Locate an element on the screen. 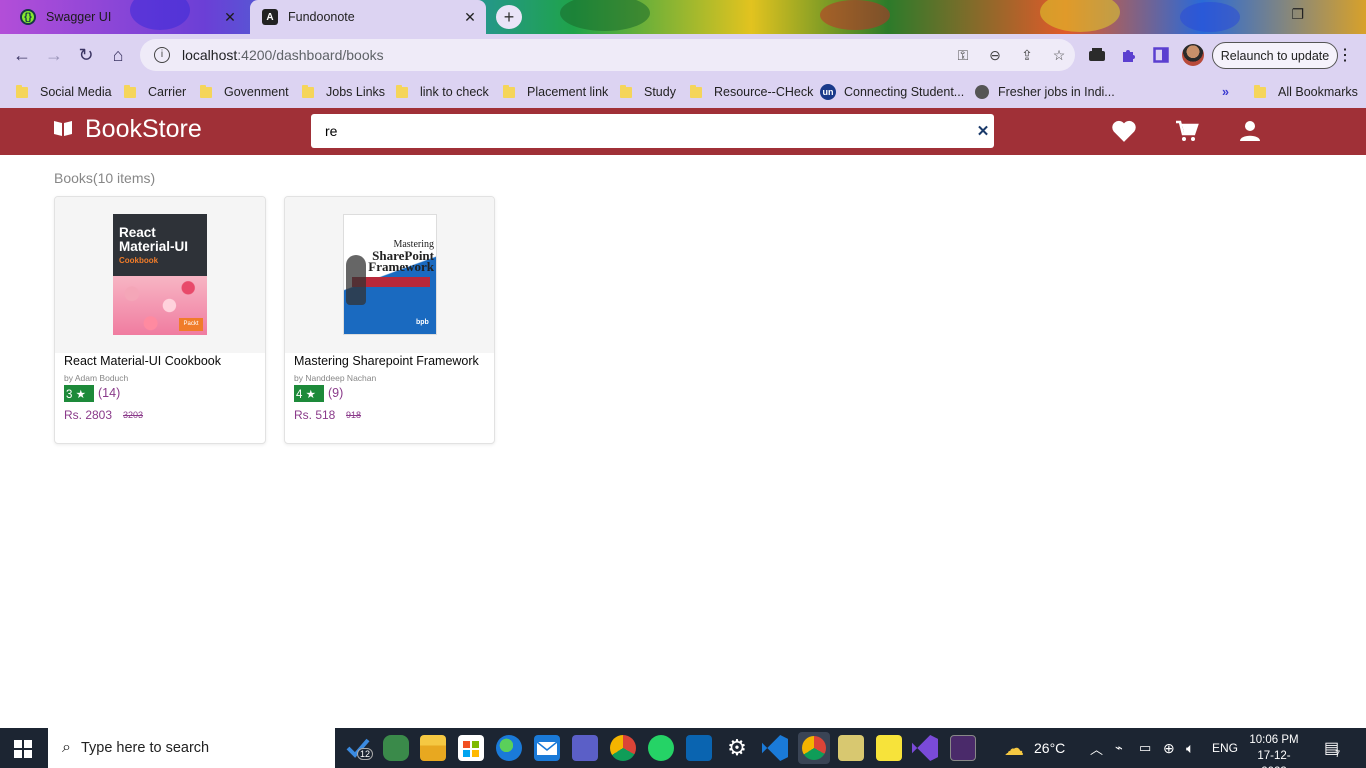 The width and height of the screenshot is (1366, 768). search-bar: ✕ is located at coordinates (652, 131).